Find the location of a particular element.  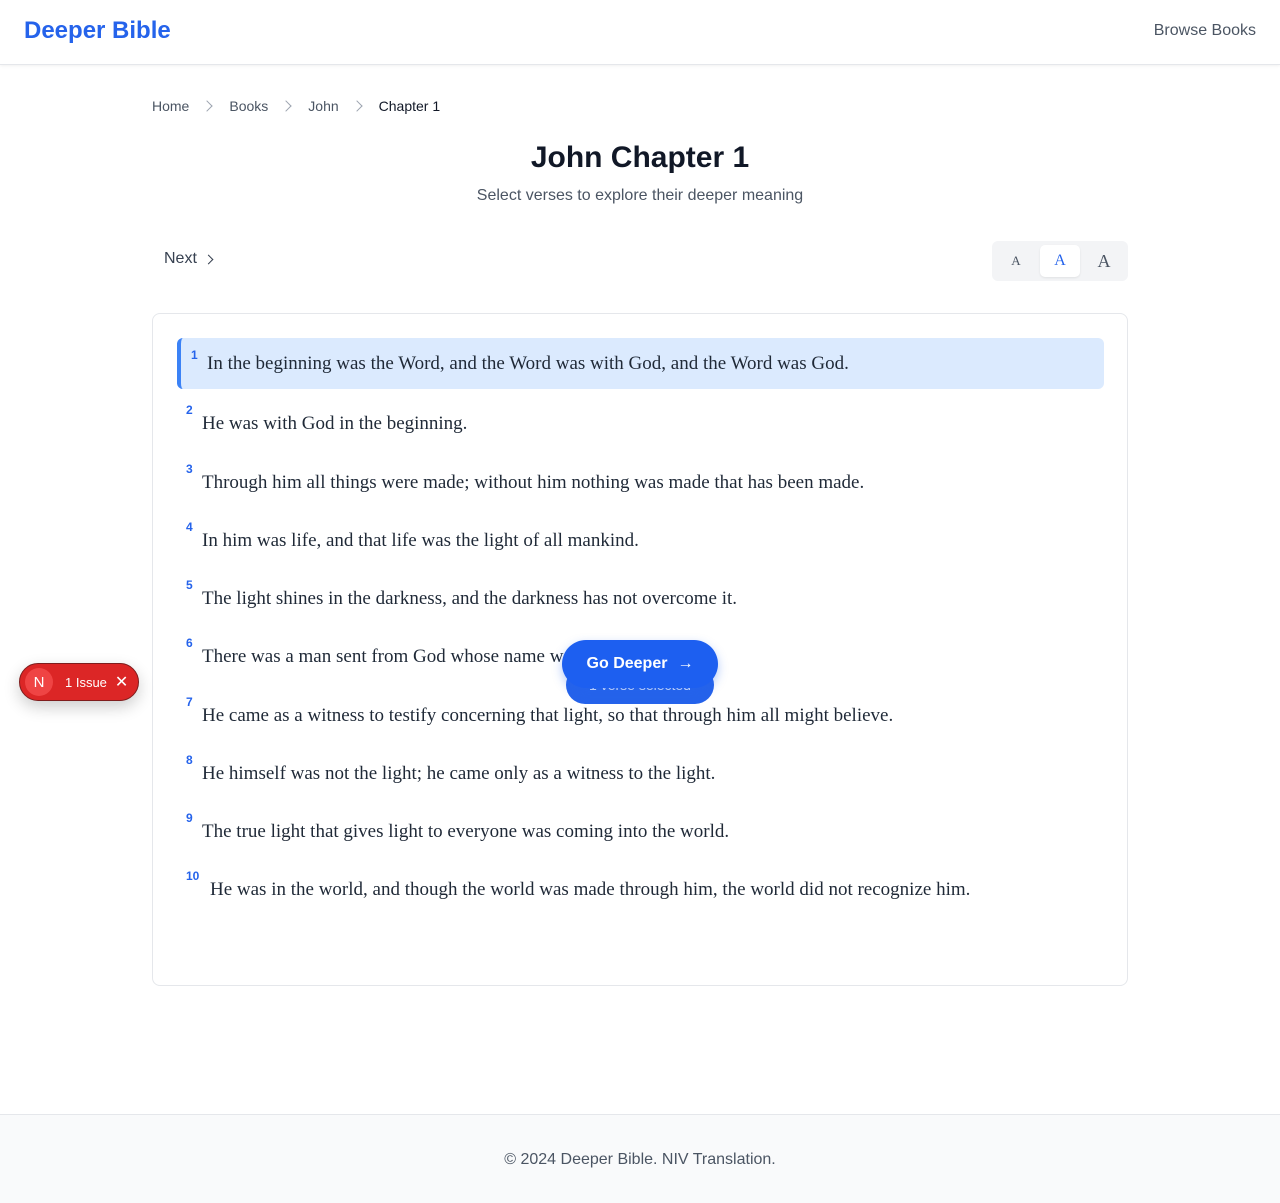

font-size-medium-button: A is located at coordinates (1060, 261).